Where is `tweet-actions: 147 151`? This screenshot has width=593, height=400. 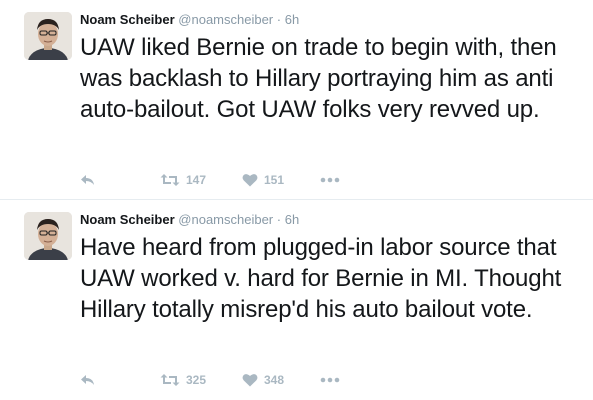 tweet-actions: 147 151 is located at coordinates (230, 180).